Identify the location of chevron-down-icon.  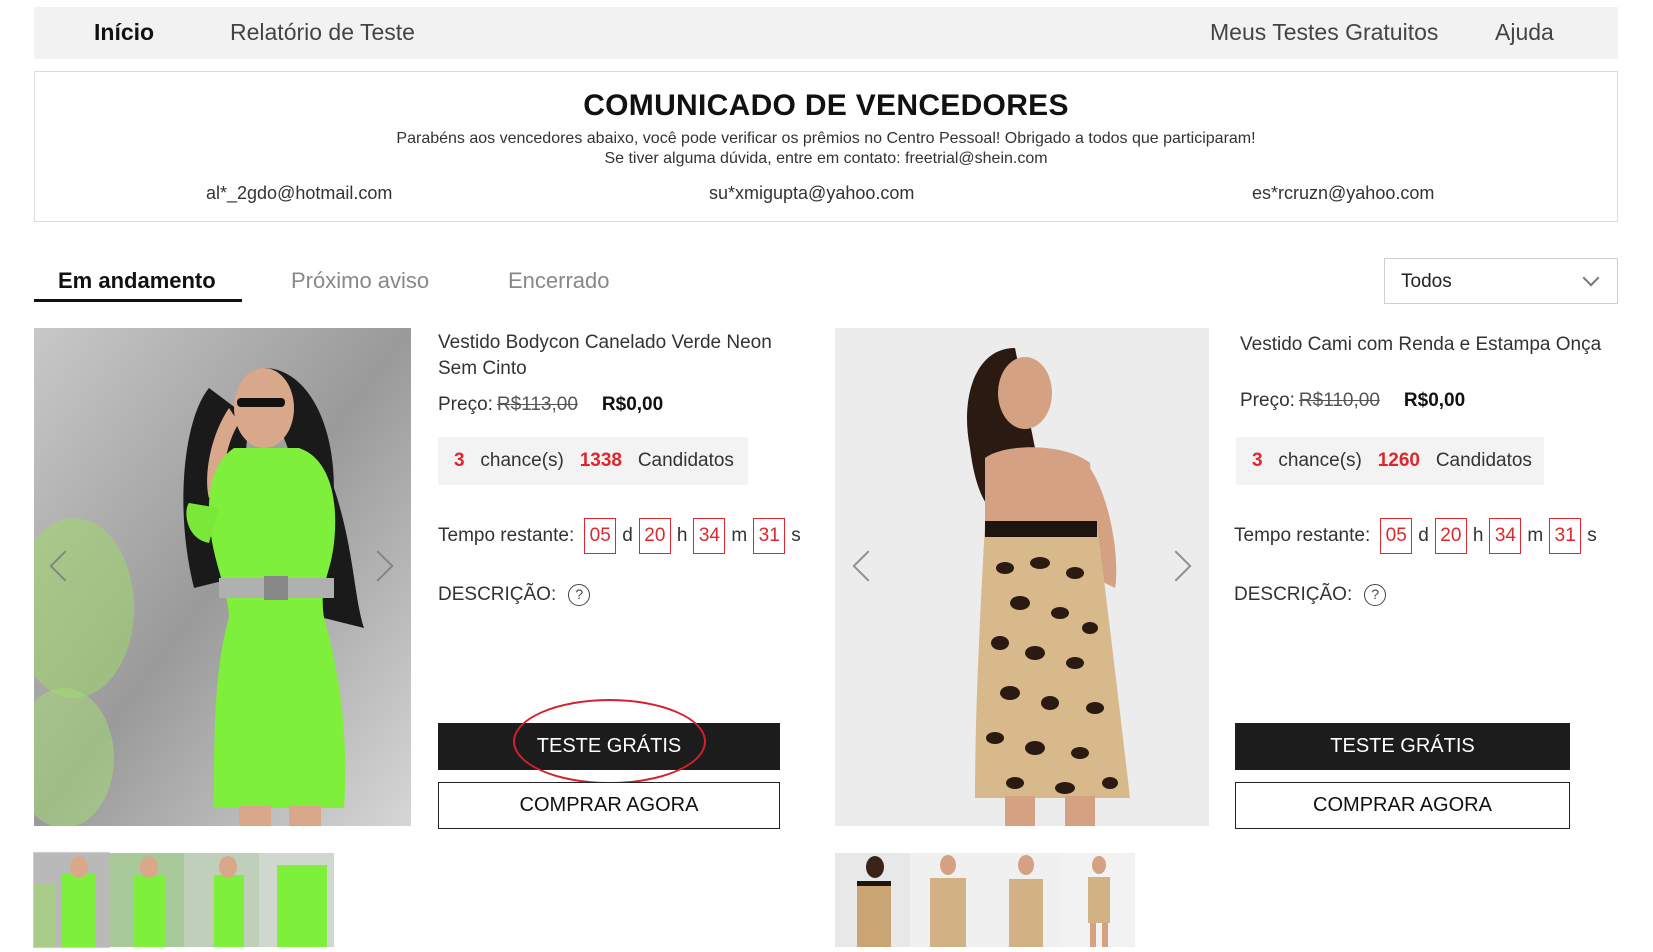
(1591, 278).